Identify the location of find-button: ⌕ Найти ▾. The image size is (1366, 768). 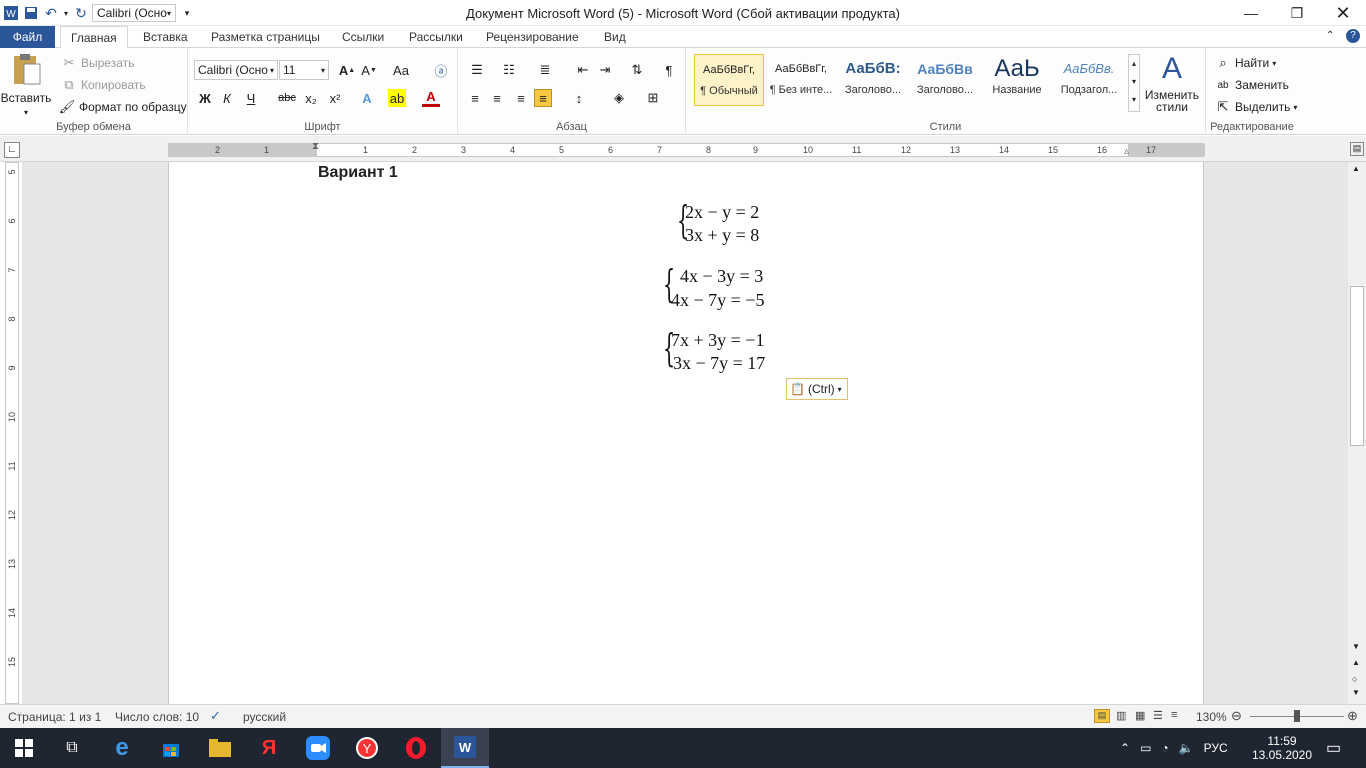
(1245, 63).